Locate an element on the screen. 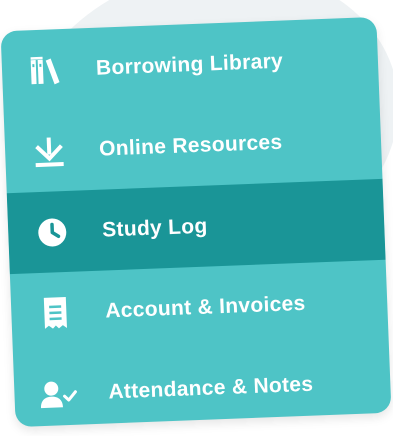 This screenshot has height=436, width=393. menu-item-label: Study Log is located at coordinates (154, 228).